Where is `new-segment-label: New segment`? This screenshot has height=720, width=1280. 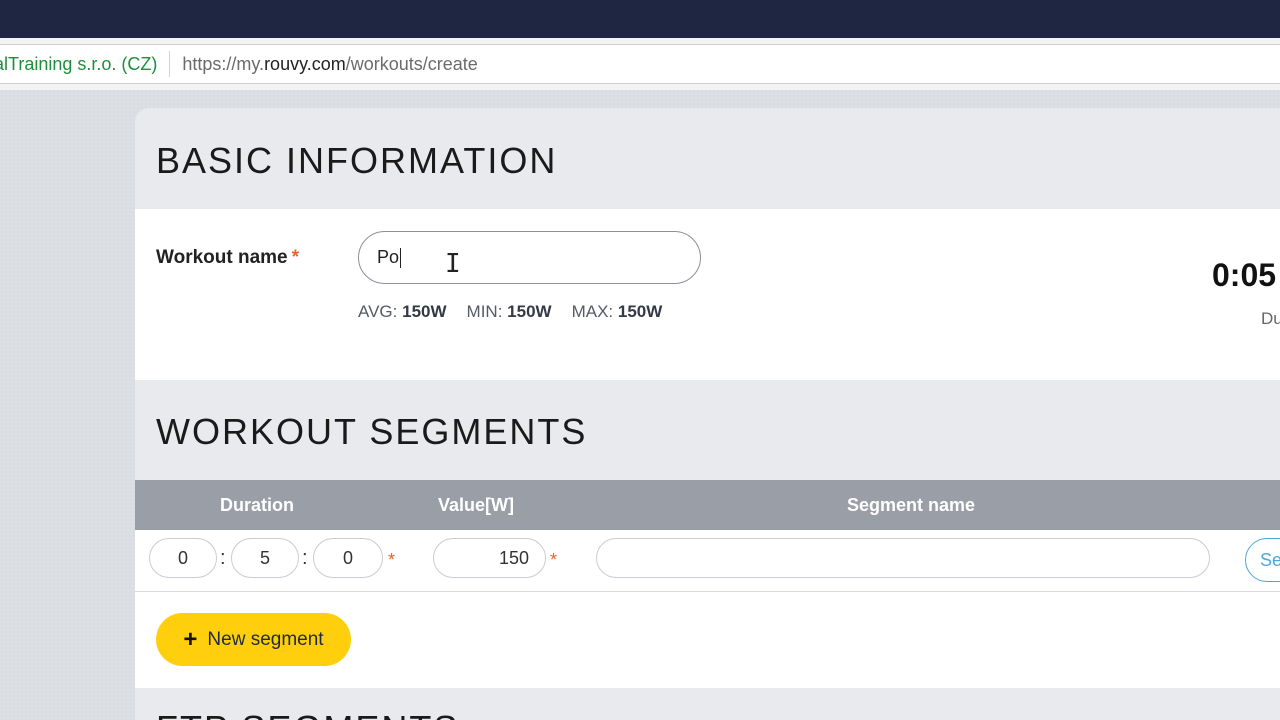
new-segment-label: New segment is located at coordinates (265, 639).